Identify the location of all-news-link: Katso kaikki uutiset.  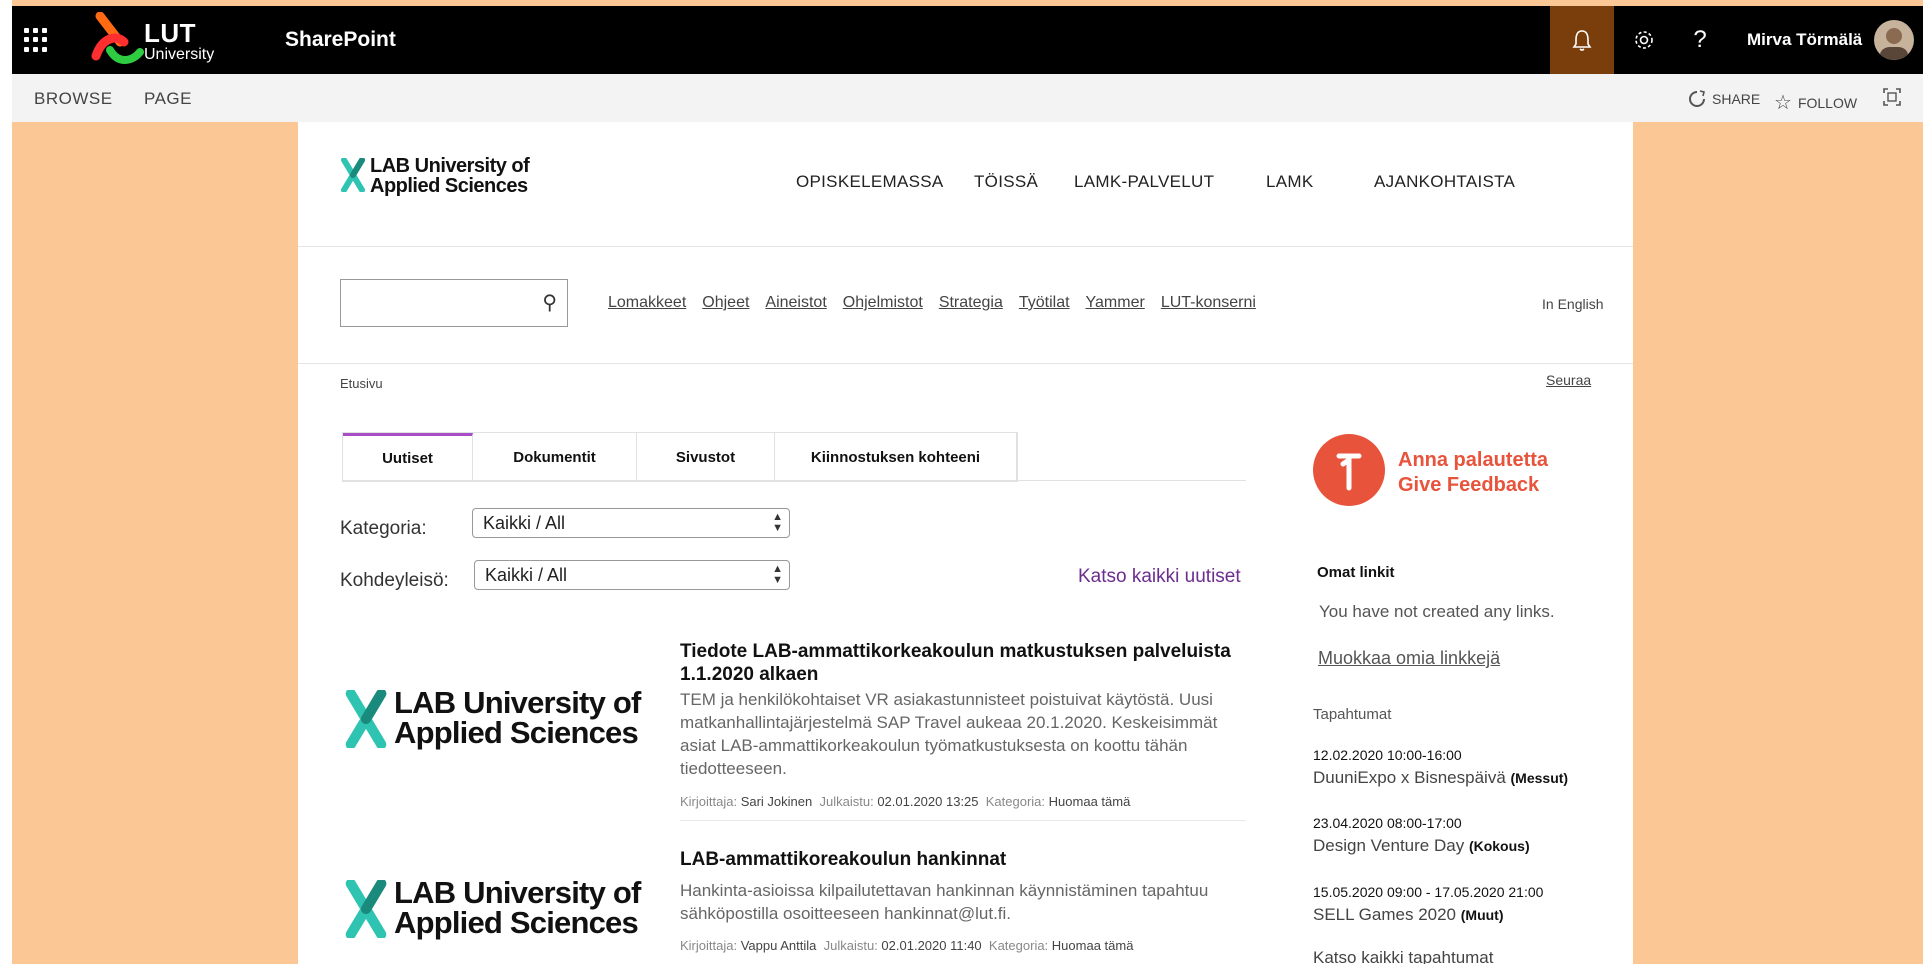
(1159, 577).